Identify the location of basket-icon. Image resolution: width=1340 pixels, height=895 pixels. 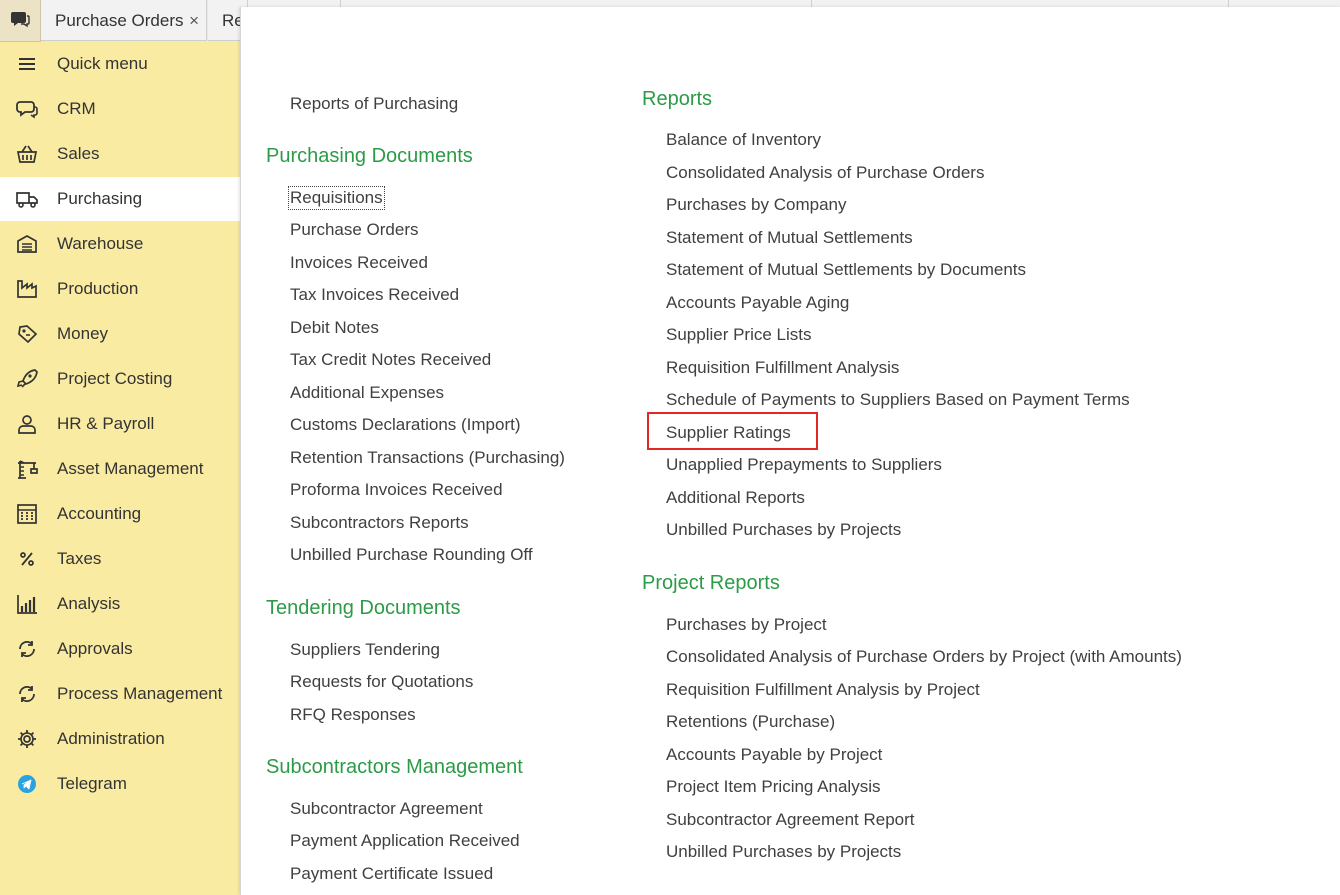
(27, 154).